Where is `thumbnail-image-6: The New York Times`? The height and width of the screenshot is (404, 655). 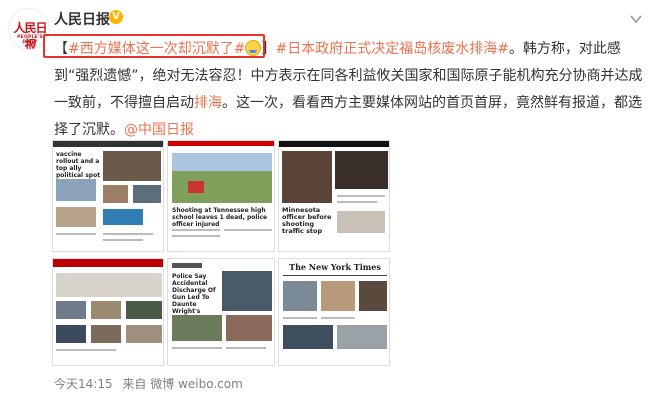 thumbnail-image-6: The New York Times is located at coordinates (334, 312).